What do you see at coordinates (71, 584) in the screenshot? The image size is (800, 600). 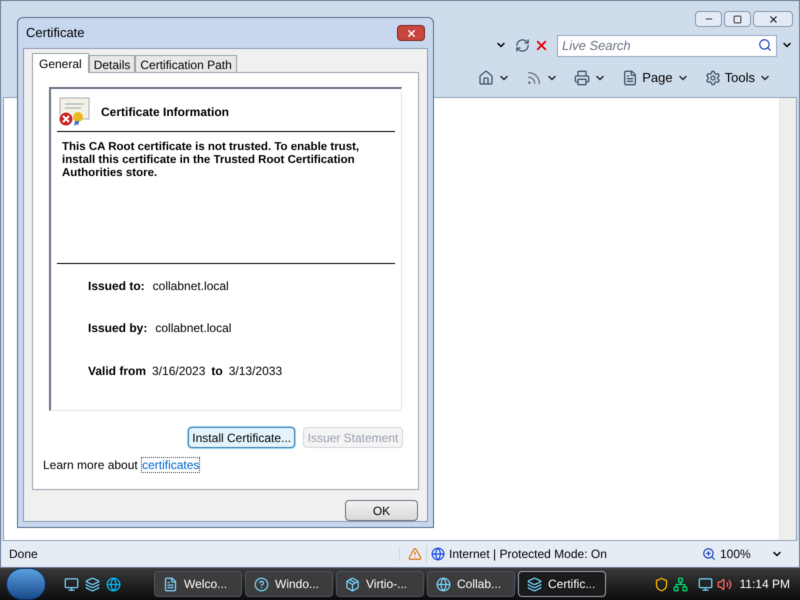 I see `desktop-icon` at bounding box center [71, 584].